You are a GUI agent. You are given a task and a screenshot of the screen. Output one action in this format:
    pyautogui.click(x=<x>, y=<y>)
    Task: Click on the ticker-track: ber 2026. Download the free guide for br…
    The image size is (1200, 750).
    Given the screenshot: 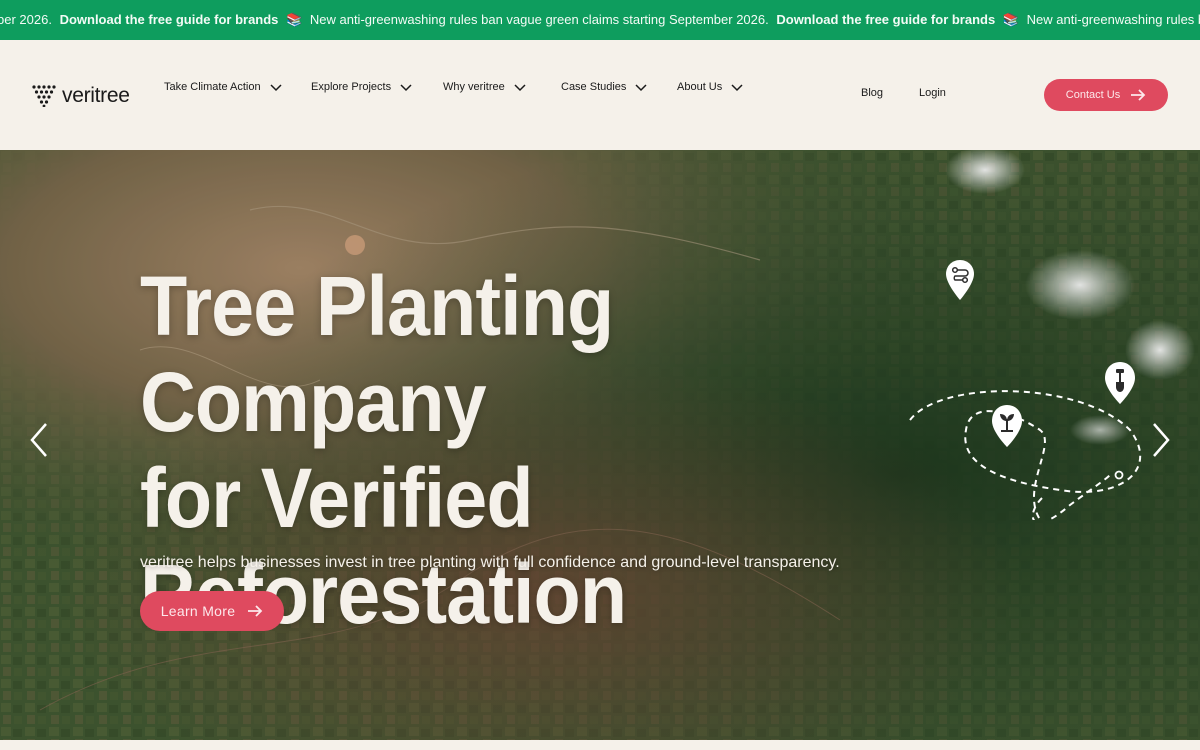 What is the action you would take?
    pyautogui.click(x=600, y=20)
    